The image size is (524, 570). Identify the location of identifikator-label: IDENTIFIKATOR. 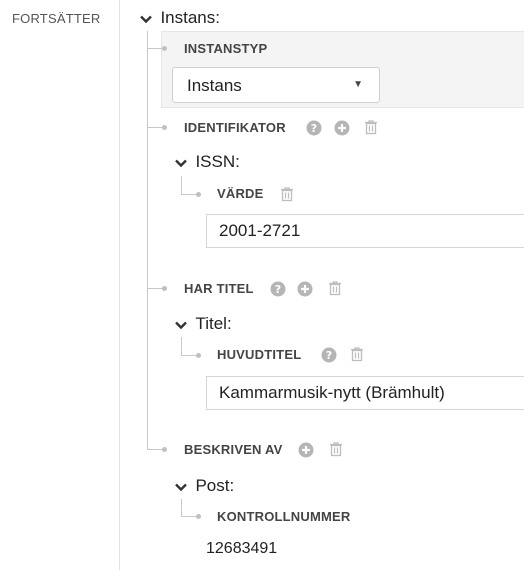
(235, 127).